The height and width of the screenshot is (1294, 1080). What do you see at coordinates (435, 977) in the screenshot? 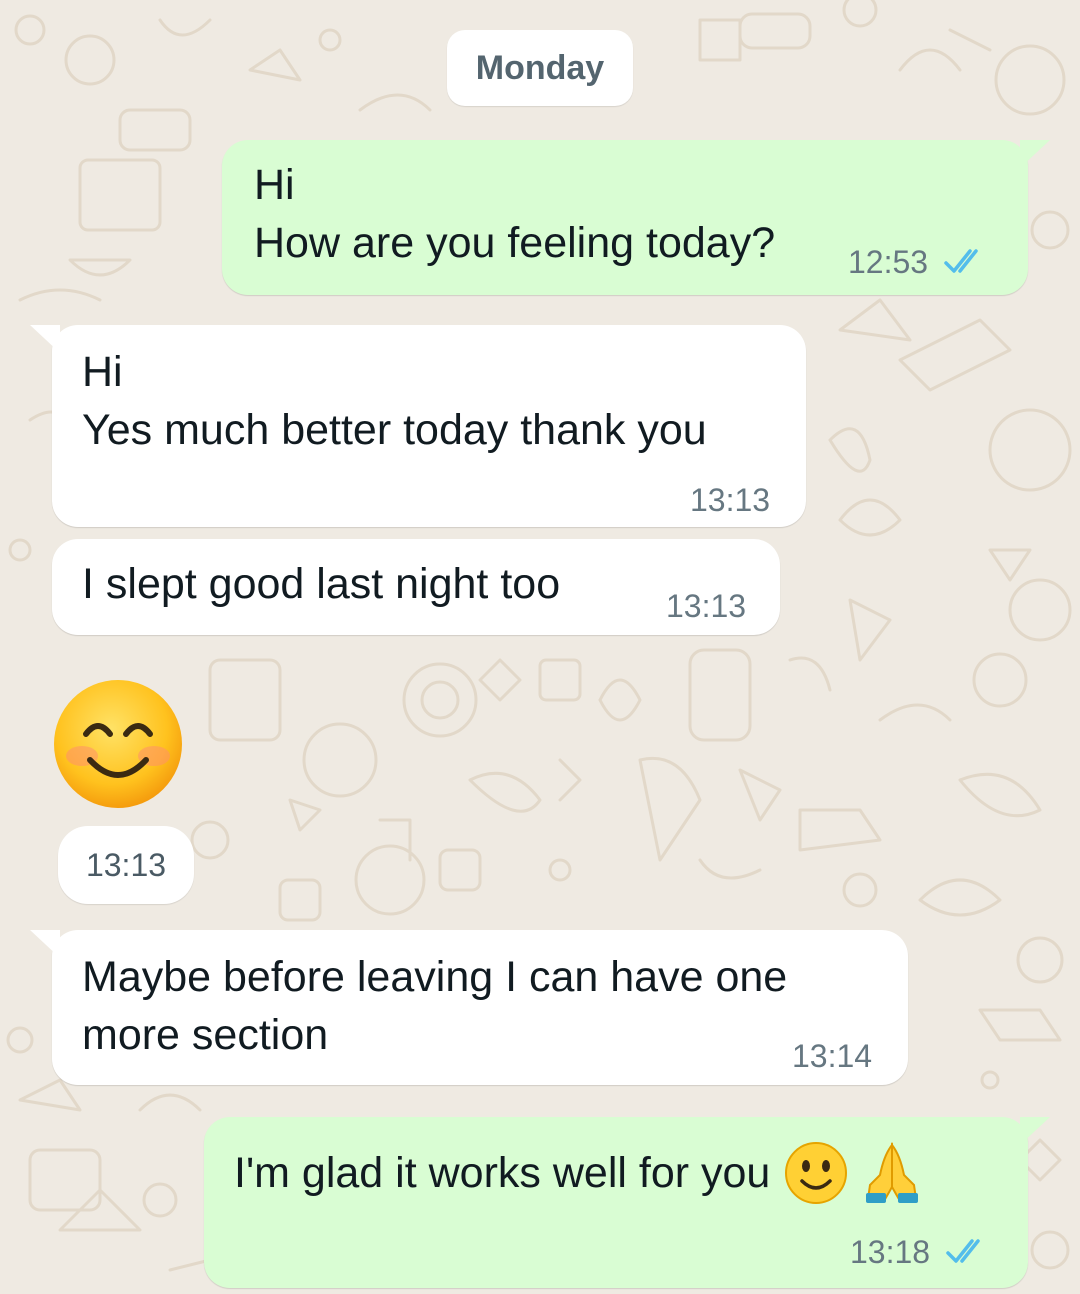
I see `message-text: Maybe before leaving I can have one` at bounding box center [435, 977].